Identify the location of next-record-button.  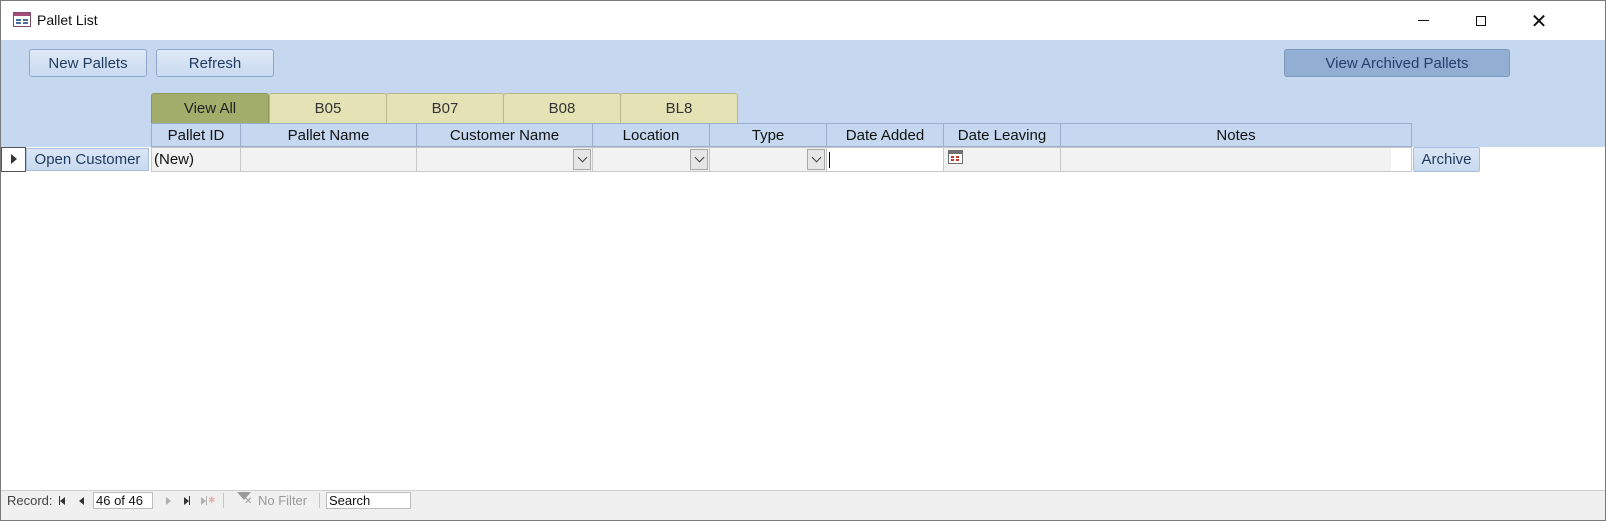
(168, 500).